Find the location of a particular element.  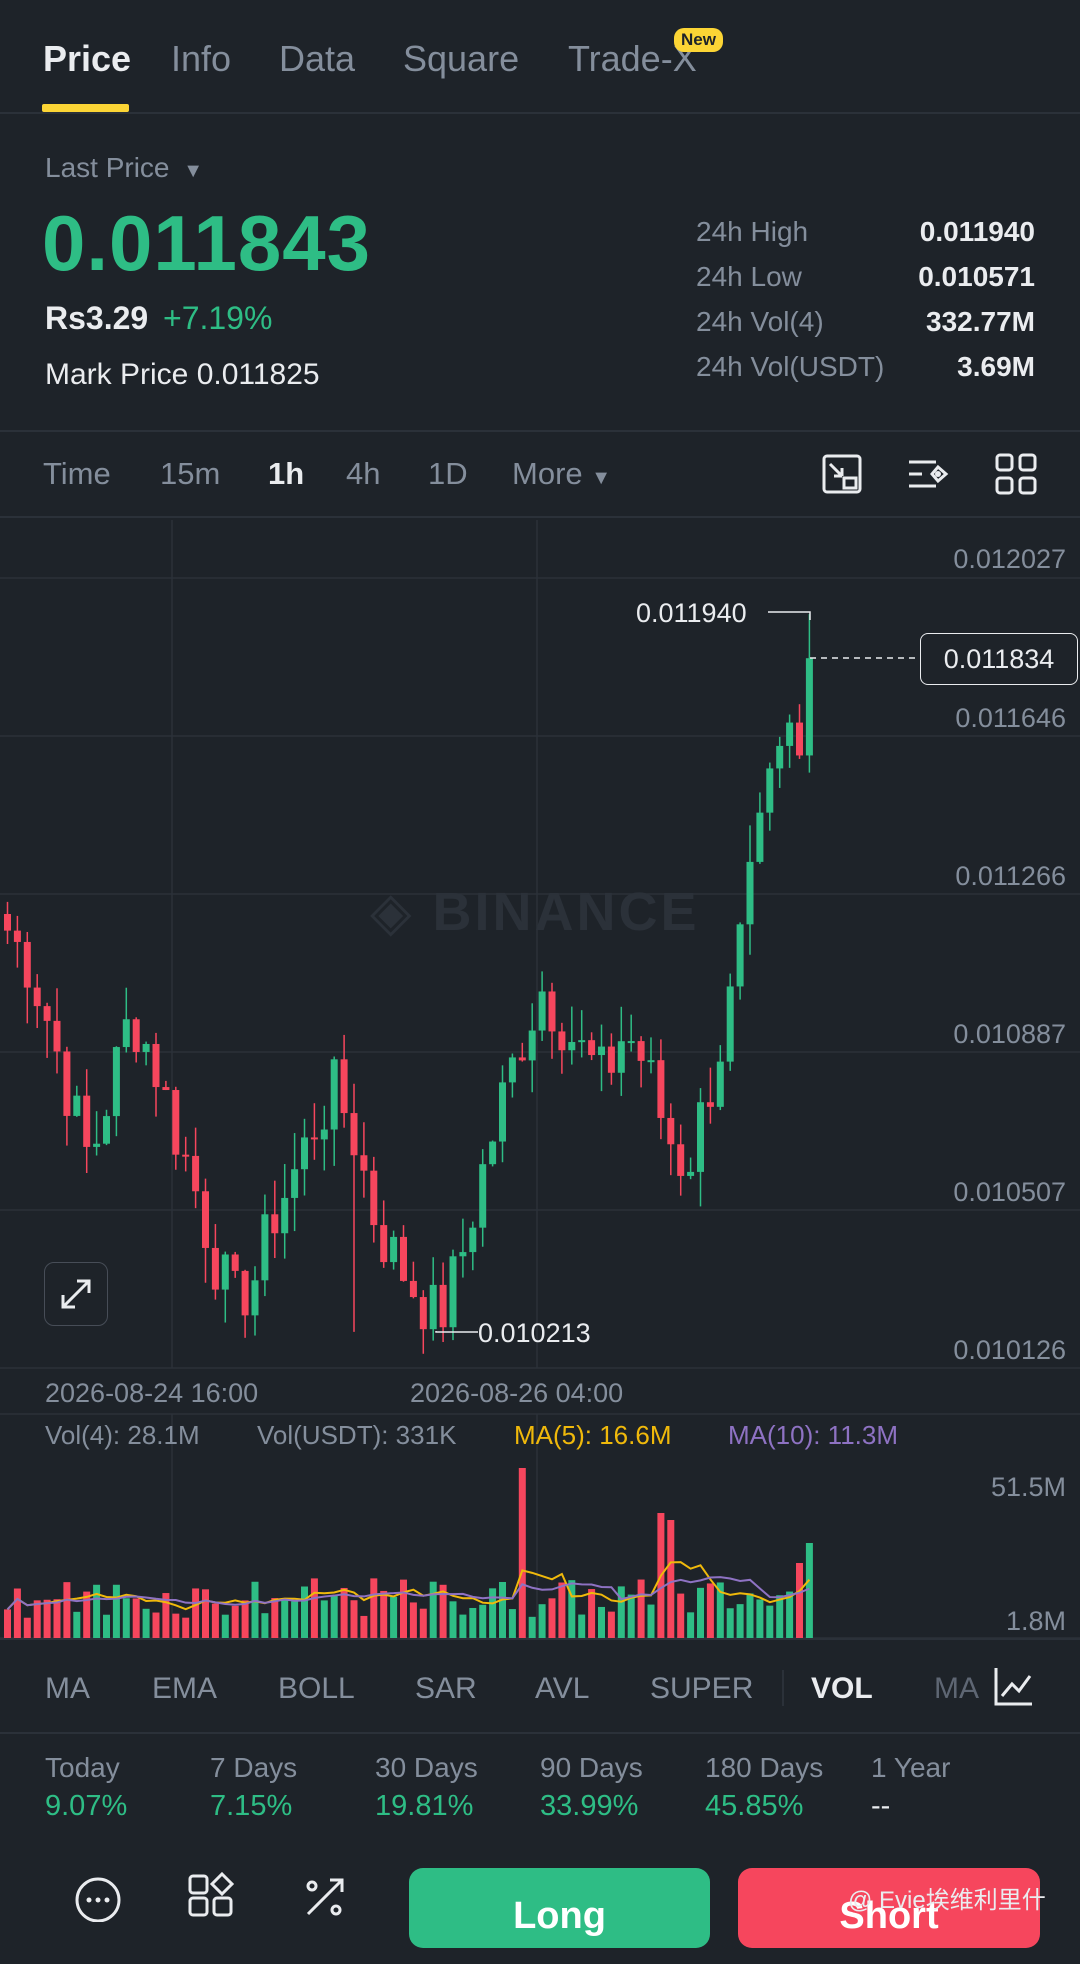

indicator-super: SUPER is located at coordinates (701, 1689).